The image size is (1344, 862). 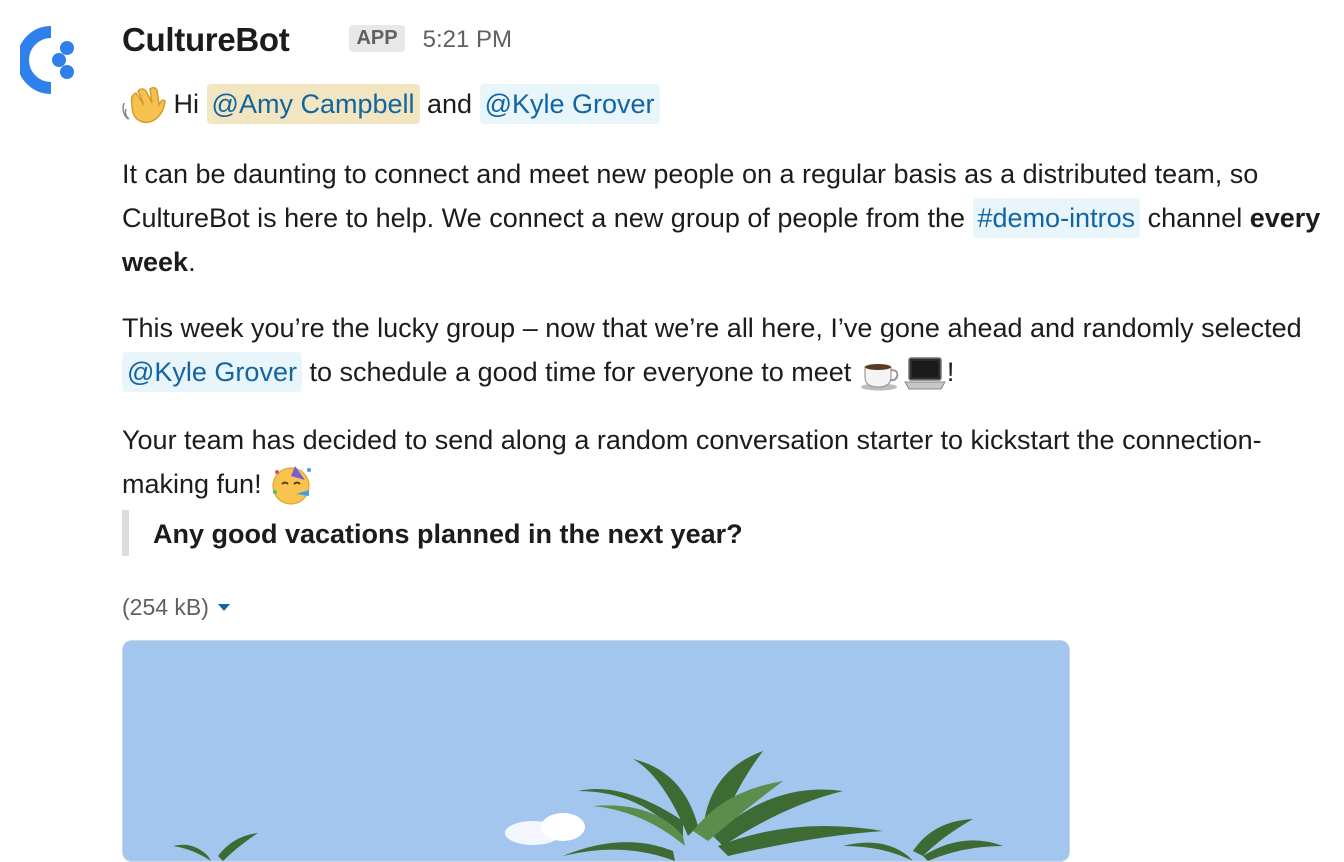 What do you see at coordinates (377, 38) in the screenshot?
I see `app-badge: APP` at bounding box center [377, 38].